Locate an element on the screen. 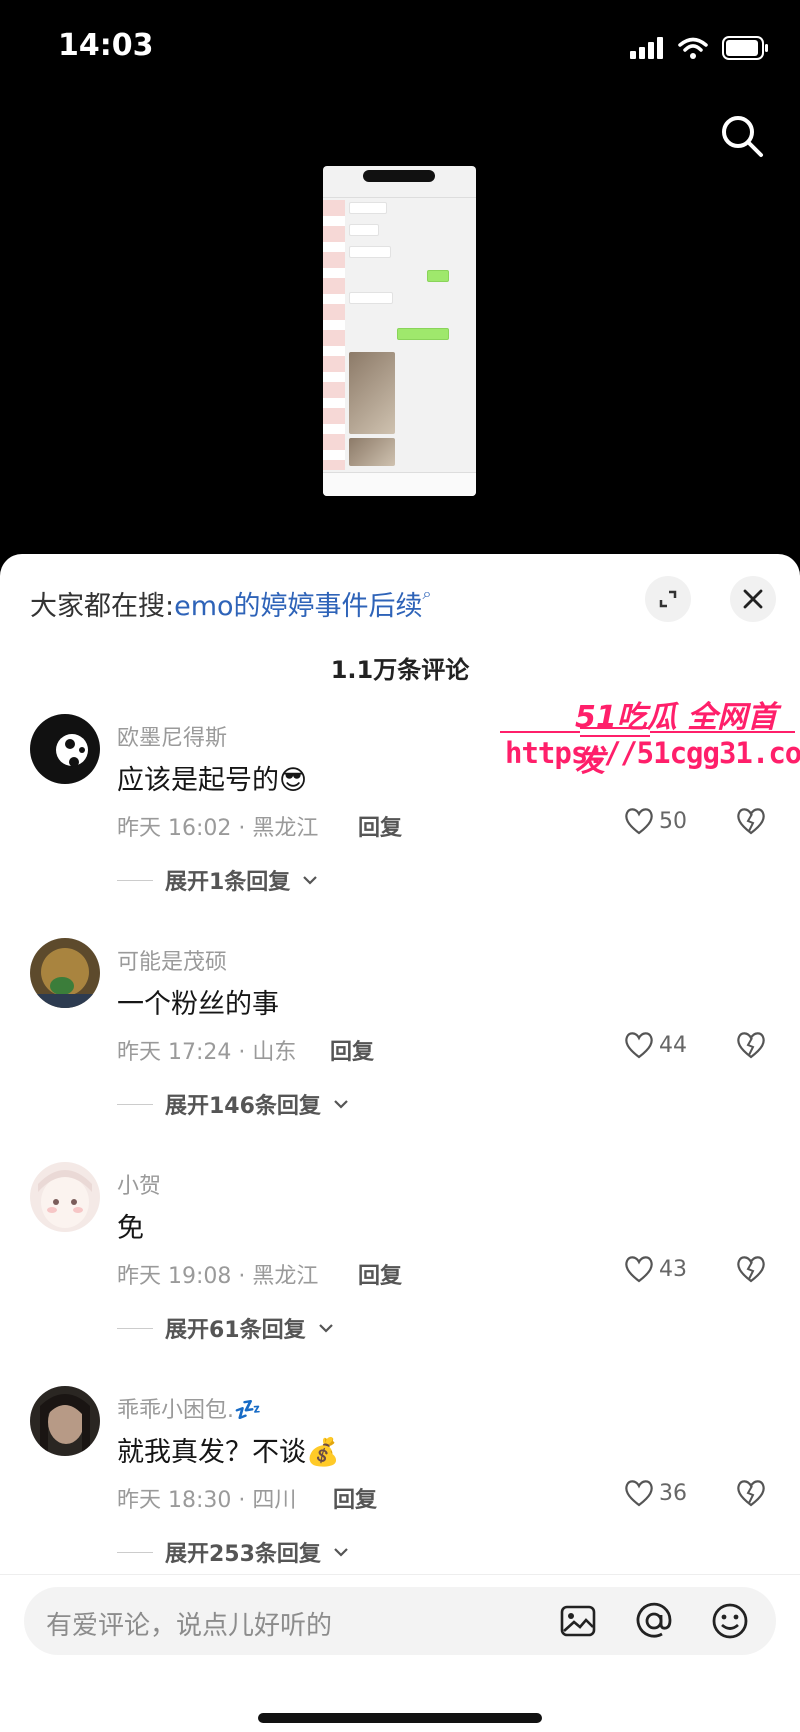 This screenshot has width=800, height=1732. close-icon is located at coordinates (753, 599).